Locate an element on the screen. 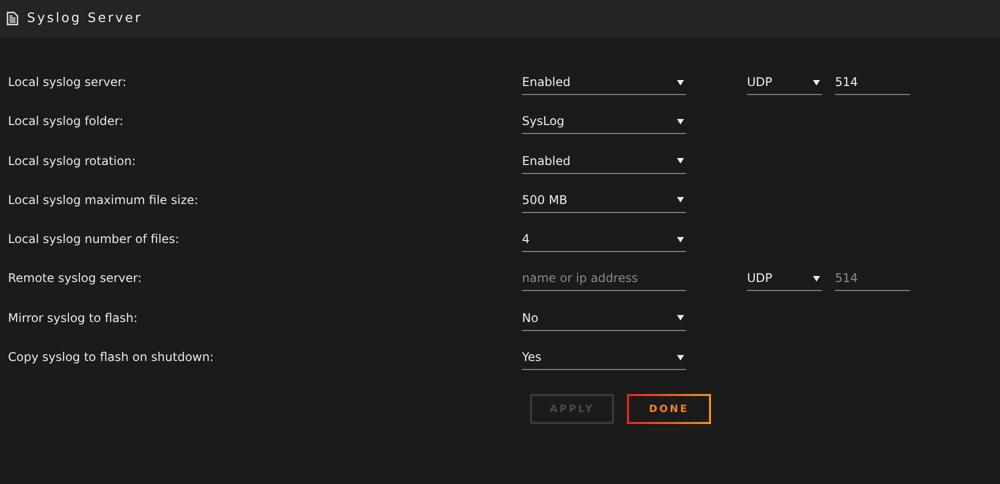  field-label: Local syslog number of files: is located at coordinates (93, 239).